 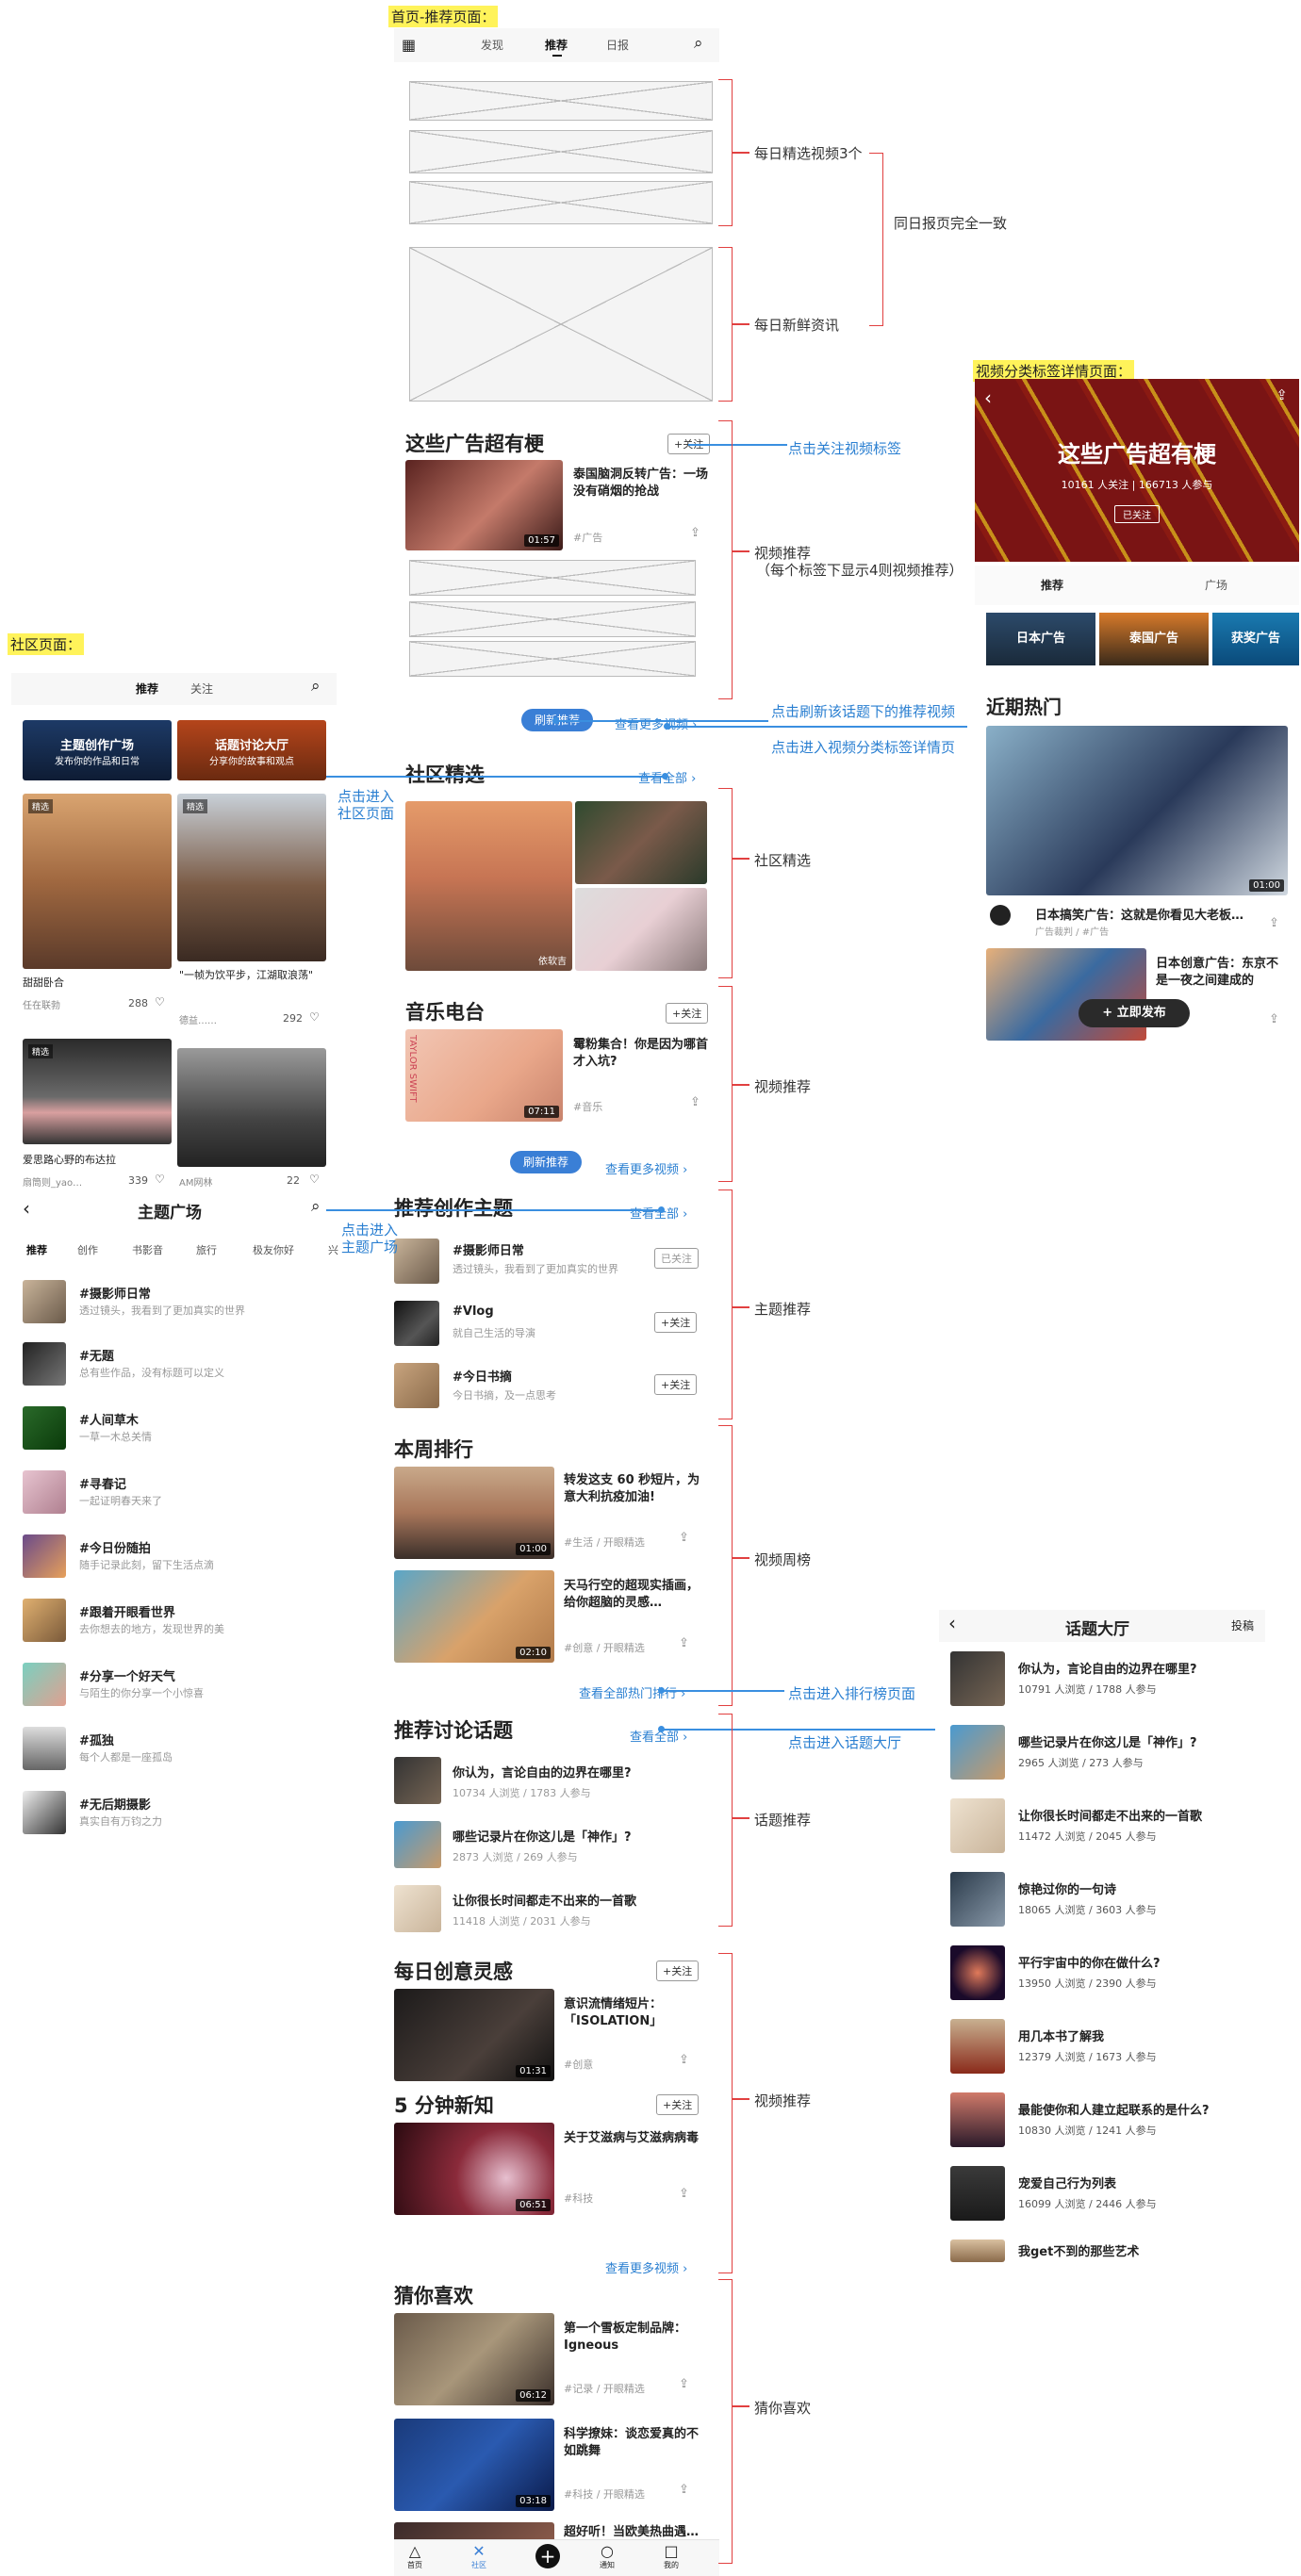 What do you see at coordinates (1106, 1678) in the screenshot?
I see `hall-item: 你认为，言论自由的边界在哪里? 10791 人浏览 / 1788 人参与` at bounding box center [1106, 1678].